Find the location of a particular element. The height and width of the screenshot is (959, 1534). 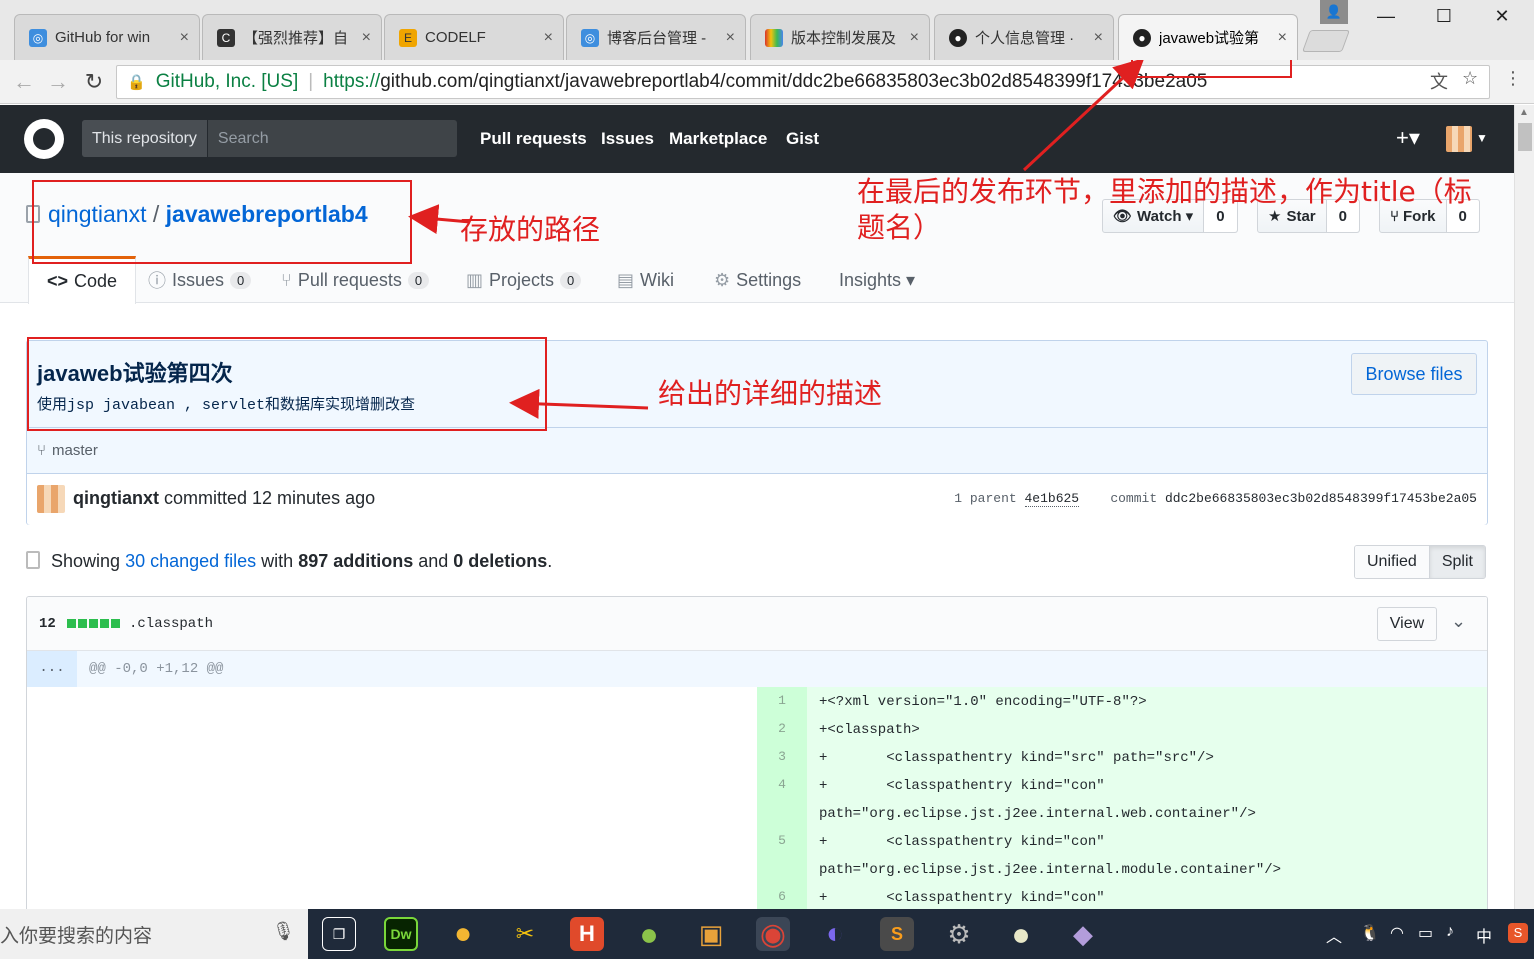

unified-button: Unified is located at coordinates (1392, 562).